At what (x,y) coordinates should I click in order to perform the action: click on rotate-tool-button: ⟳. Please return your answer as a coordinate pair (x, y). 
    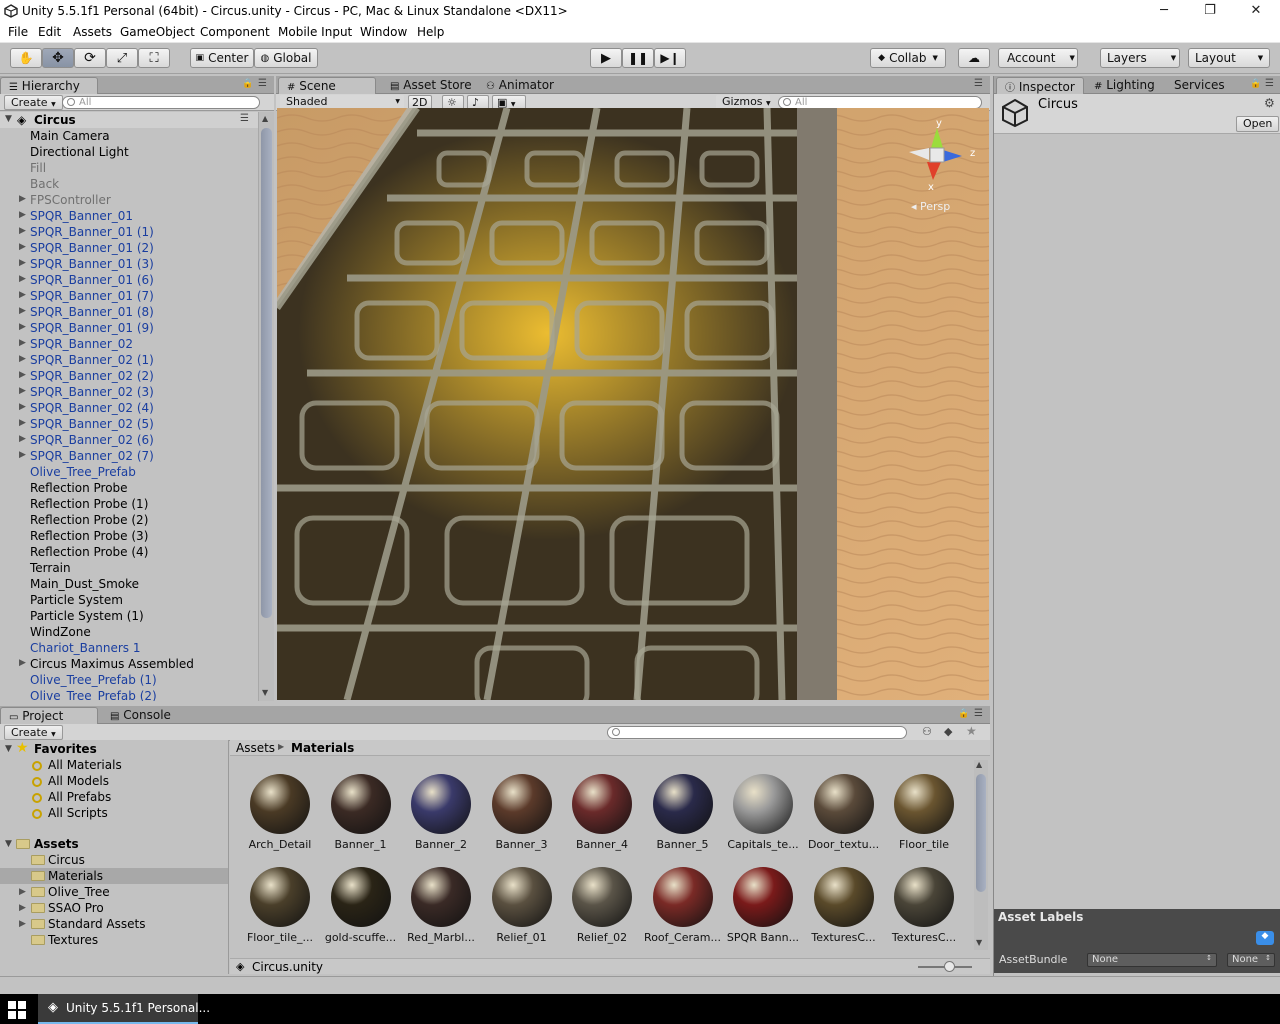
    Looking at the image, I should click on (90, 58).